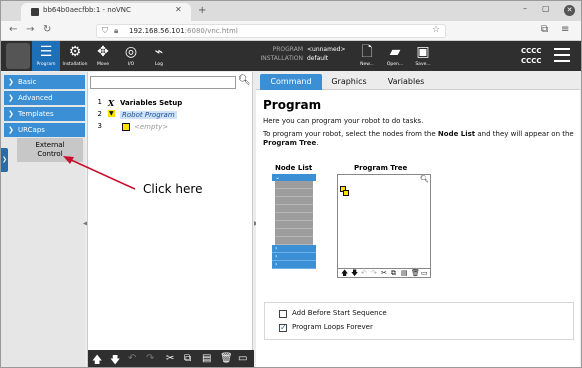 The image size is (582, 368). I want to click on bookmark-star-icon: ☆, so click(436, 30).